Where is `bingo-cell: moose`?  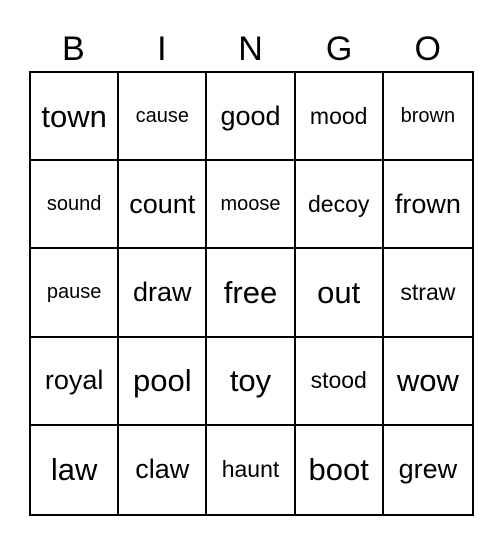
bingo-cell: moose is located at coordinates (251, 205).